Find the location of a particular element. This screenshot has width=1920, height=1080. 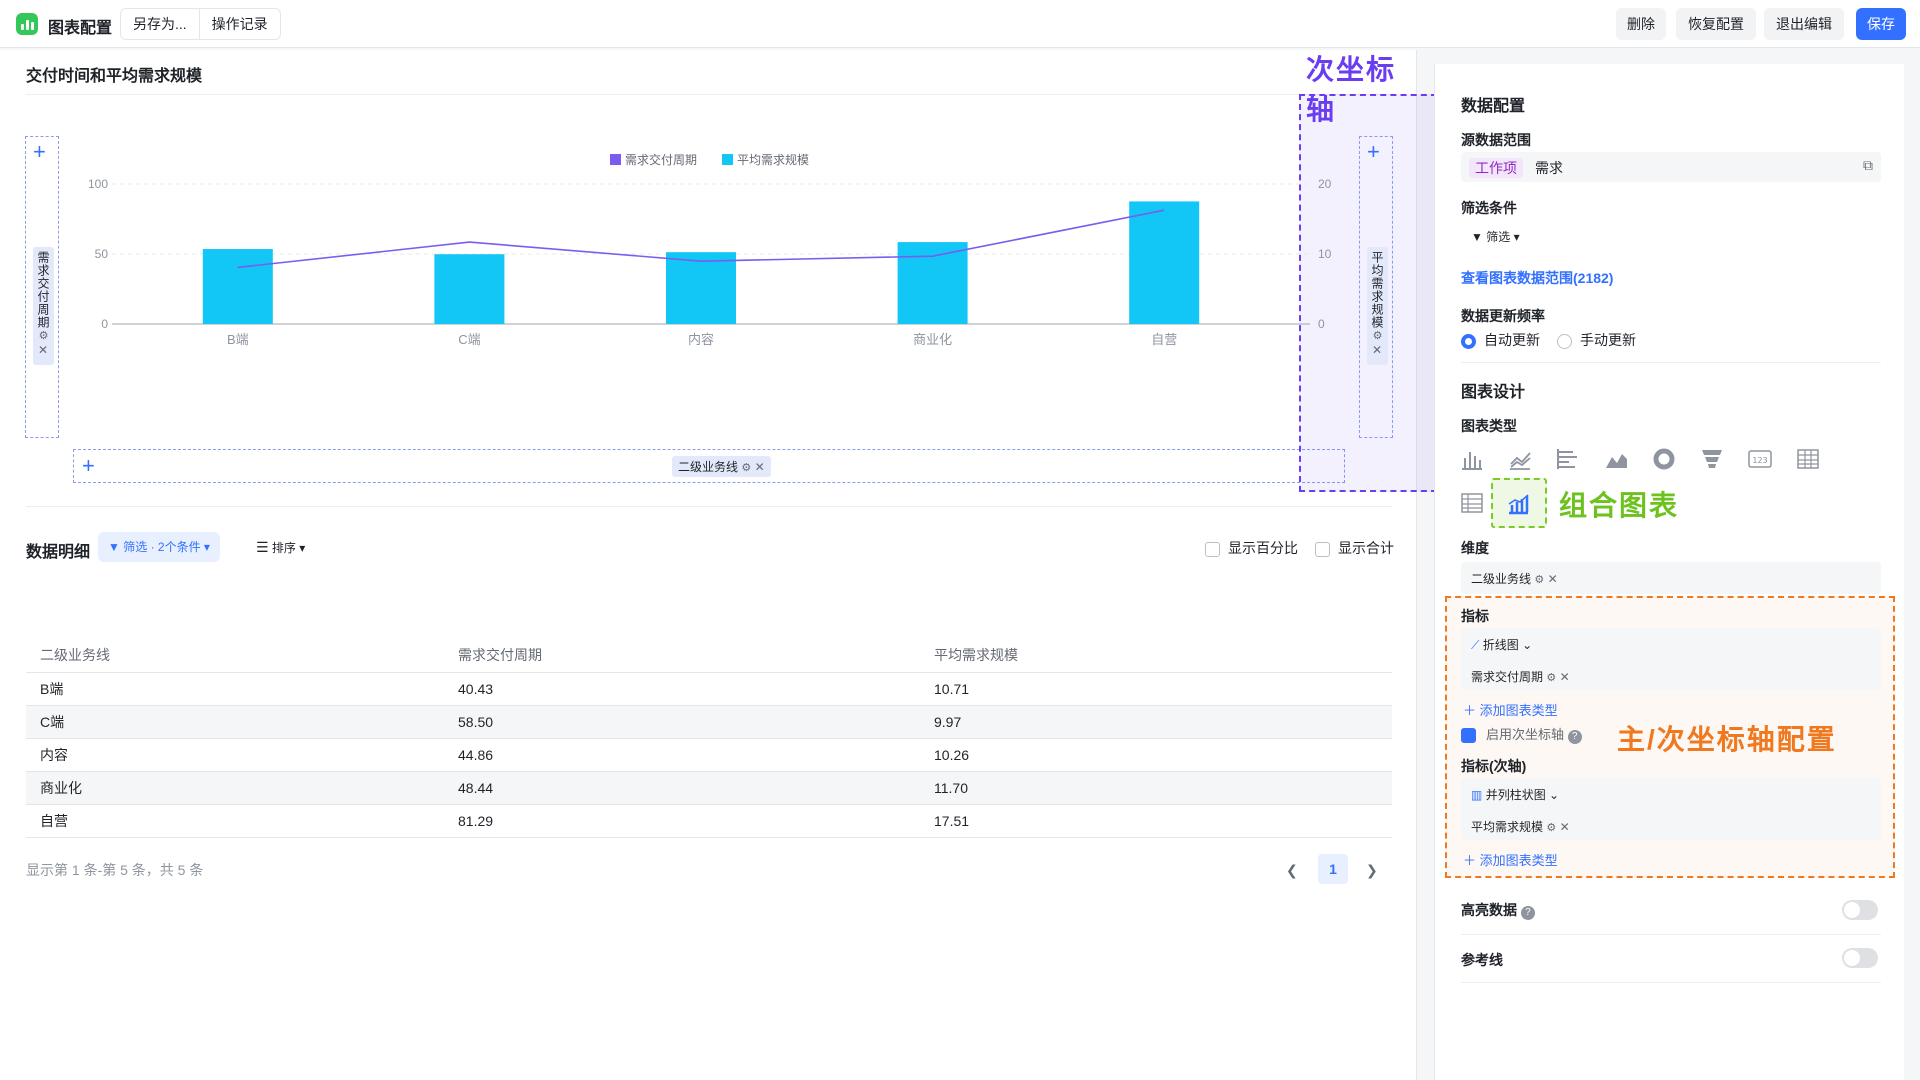

show-total-option: 显示合计 is located at coordinates (1354, 548).